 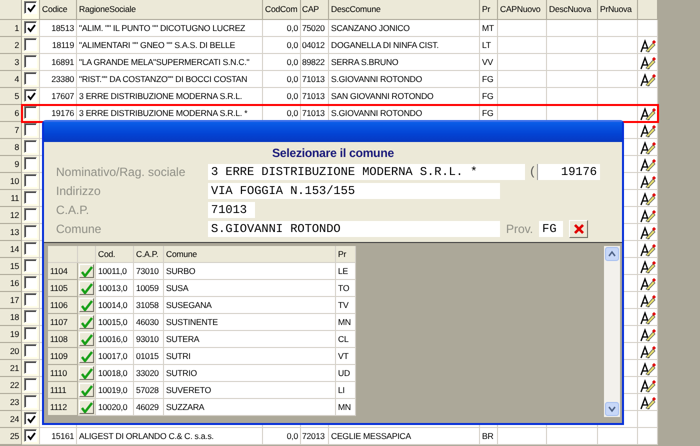 I want to click on row-number: 24, so click(x=11, y=419).